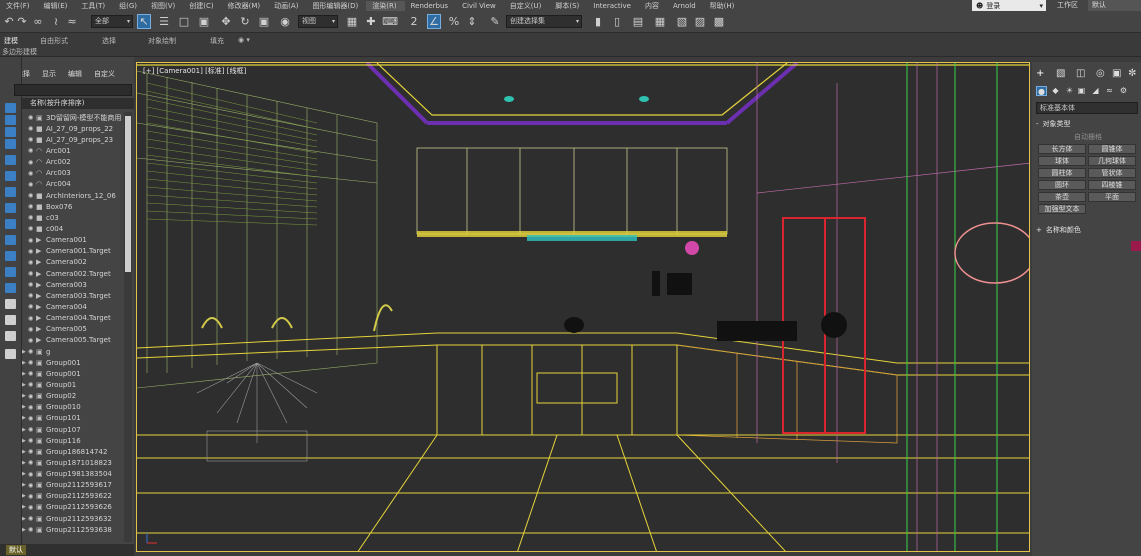 The image size is (1141, 556). I want to click on list-item: ▶ ◉ ▣ Group2112593617, so click(73, 485).